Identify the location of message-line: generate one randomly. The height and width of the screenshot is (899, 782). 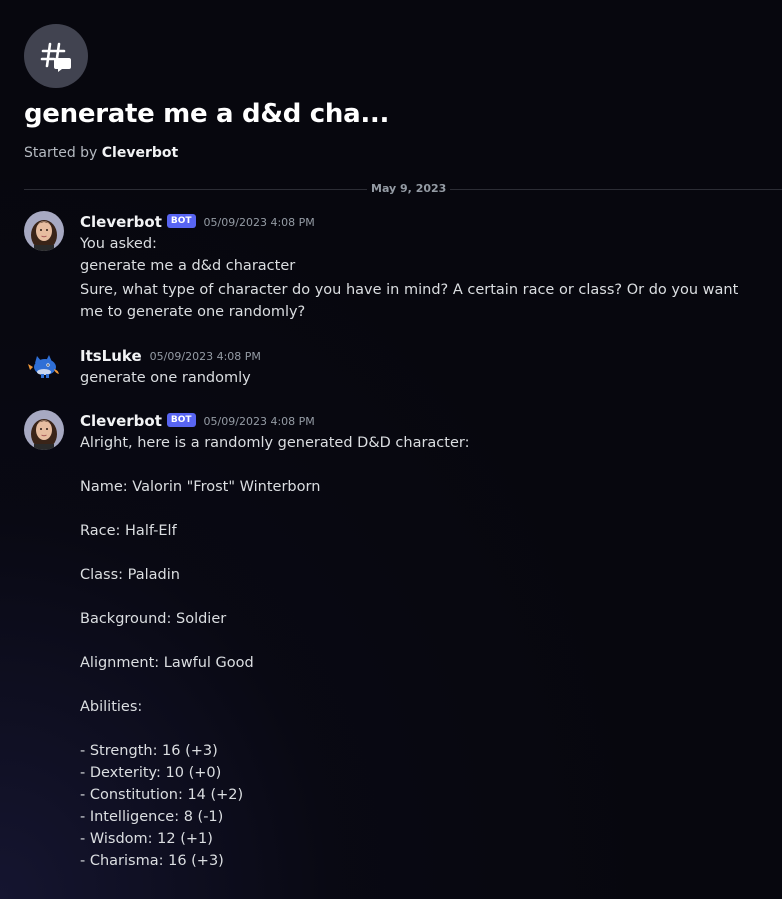
(165, 378).